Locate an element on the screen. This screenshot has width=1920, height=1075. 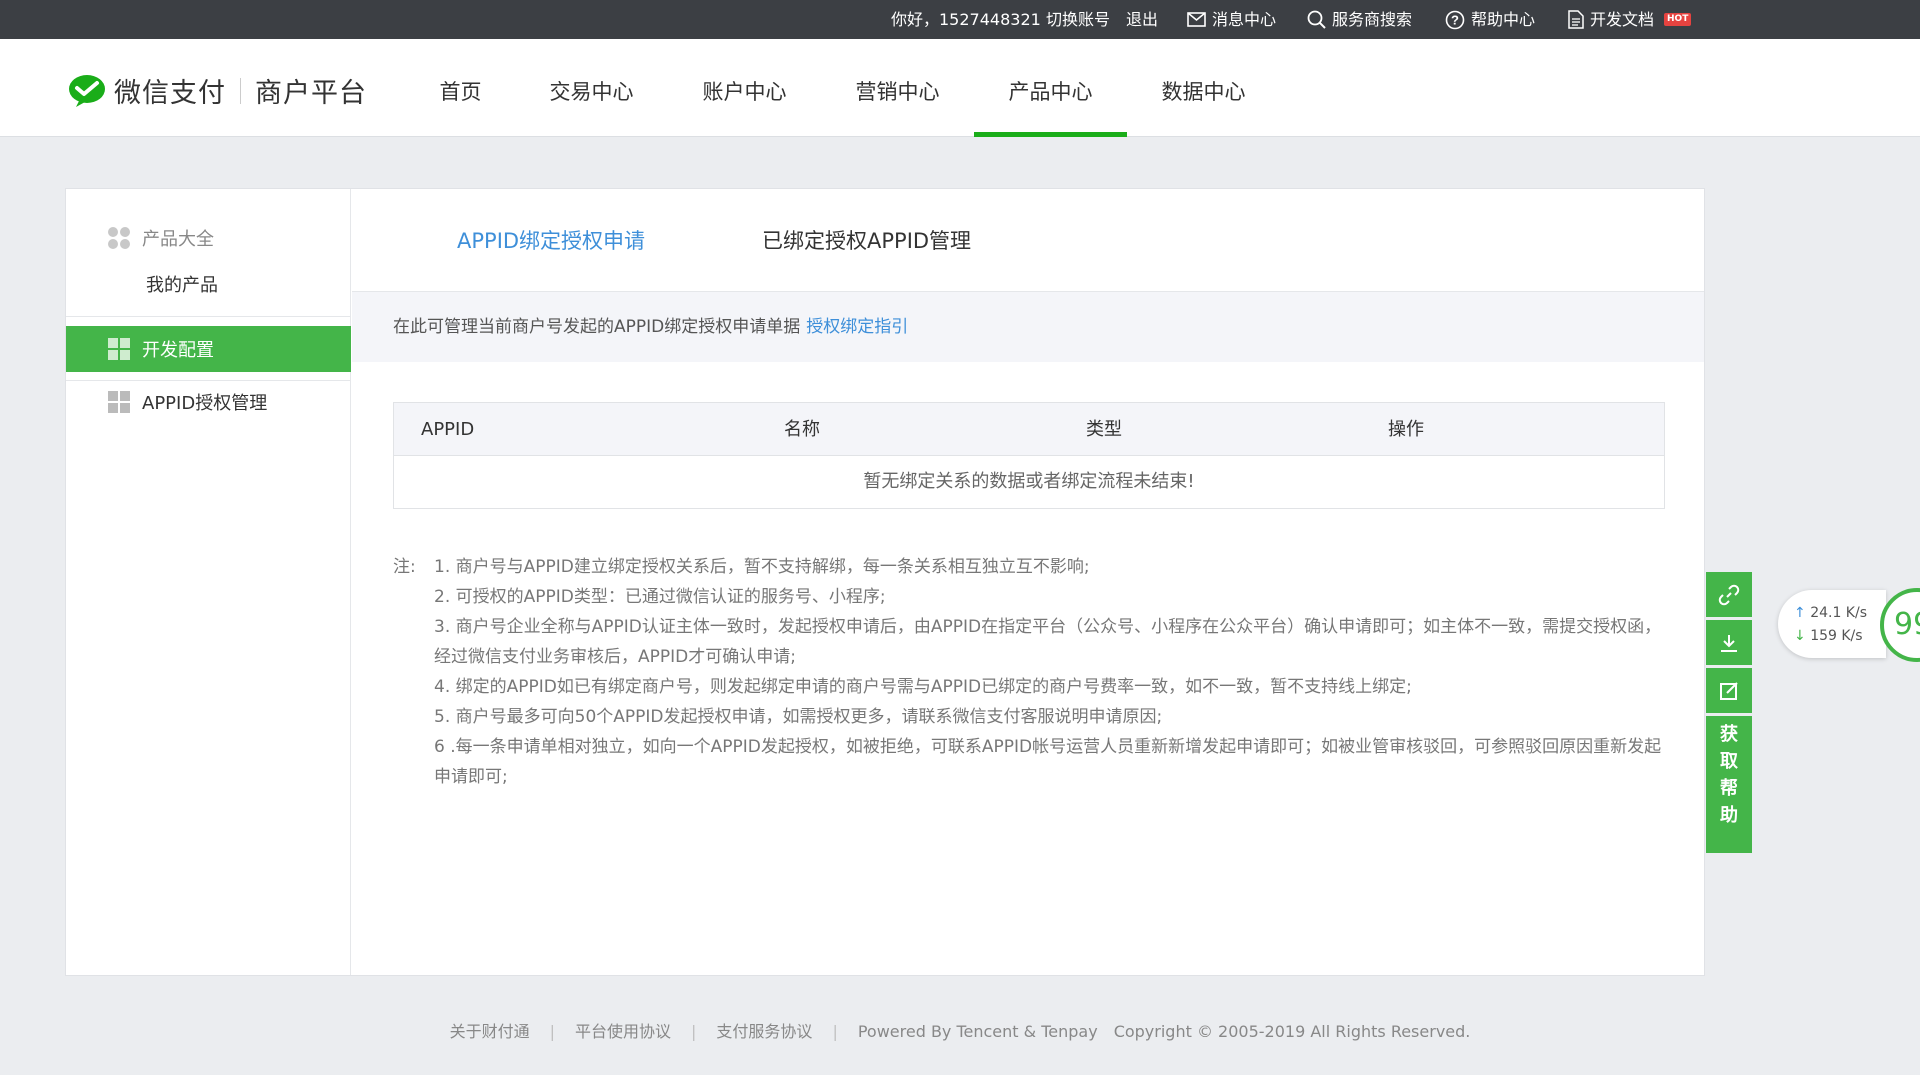
switch-account-label: 切换账号 is located at coordinates (1078, 19).